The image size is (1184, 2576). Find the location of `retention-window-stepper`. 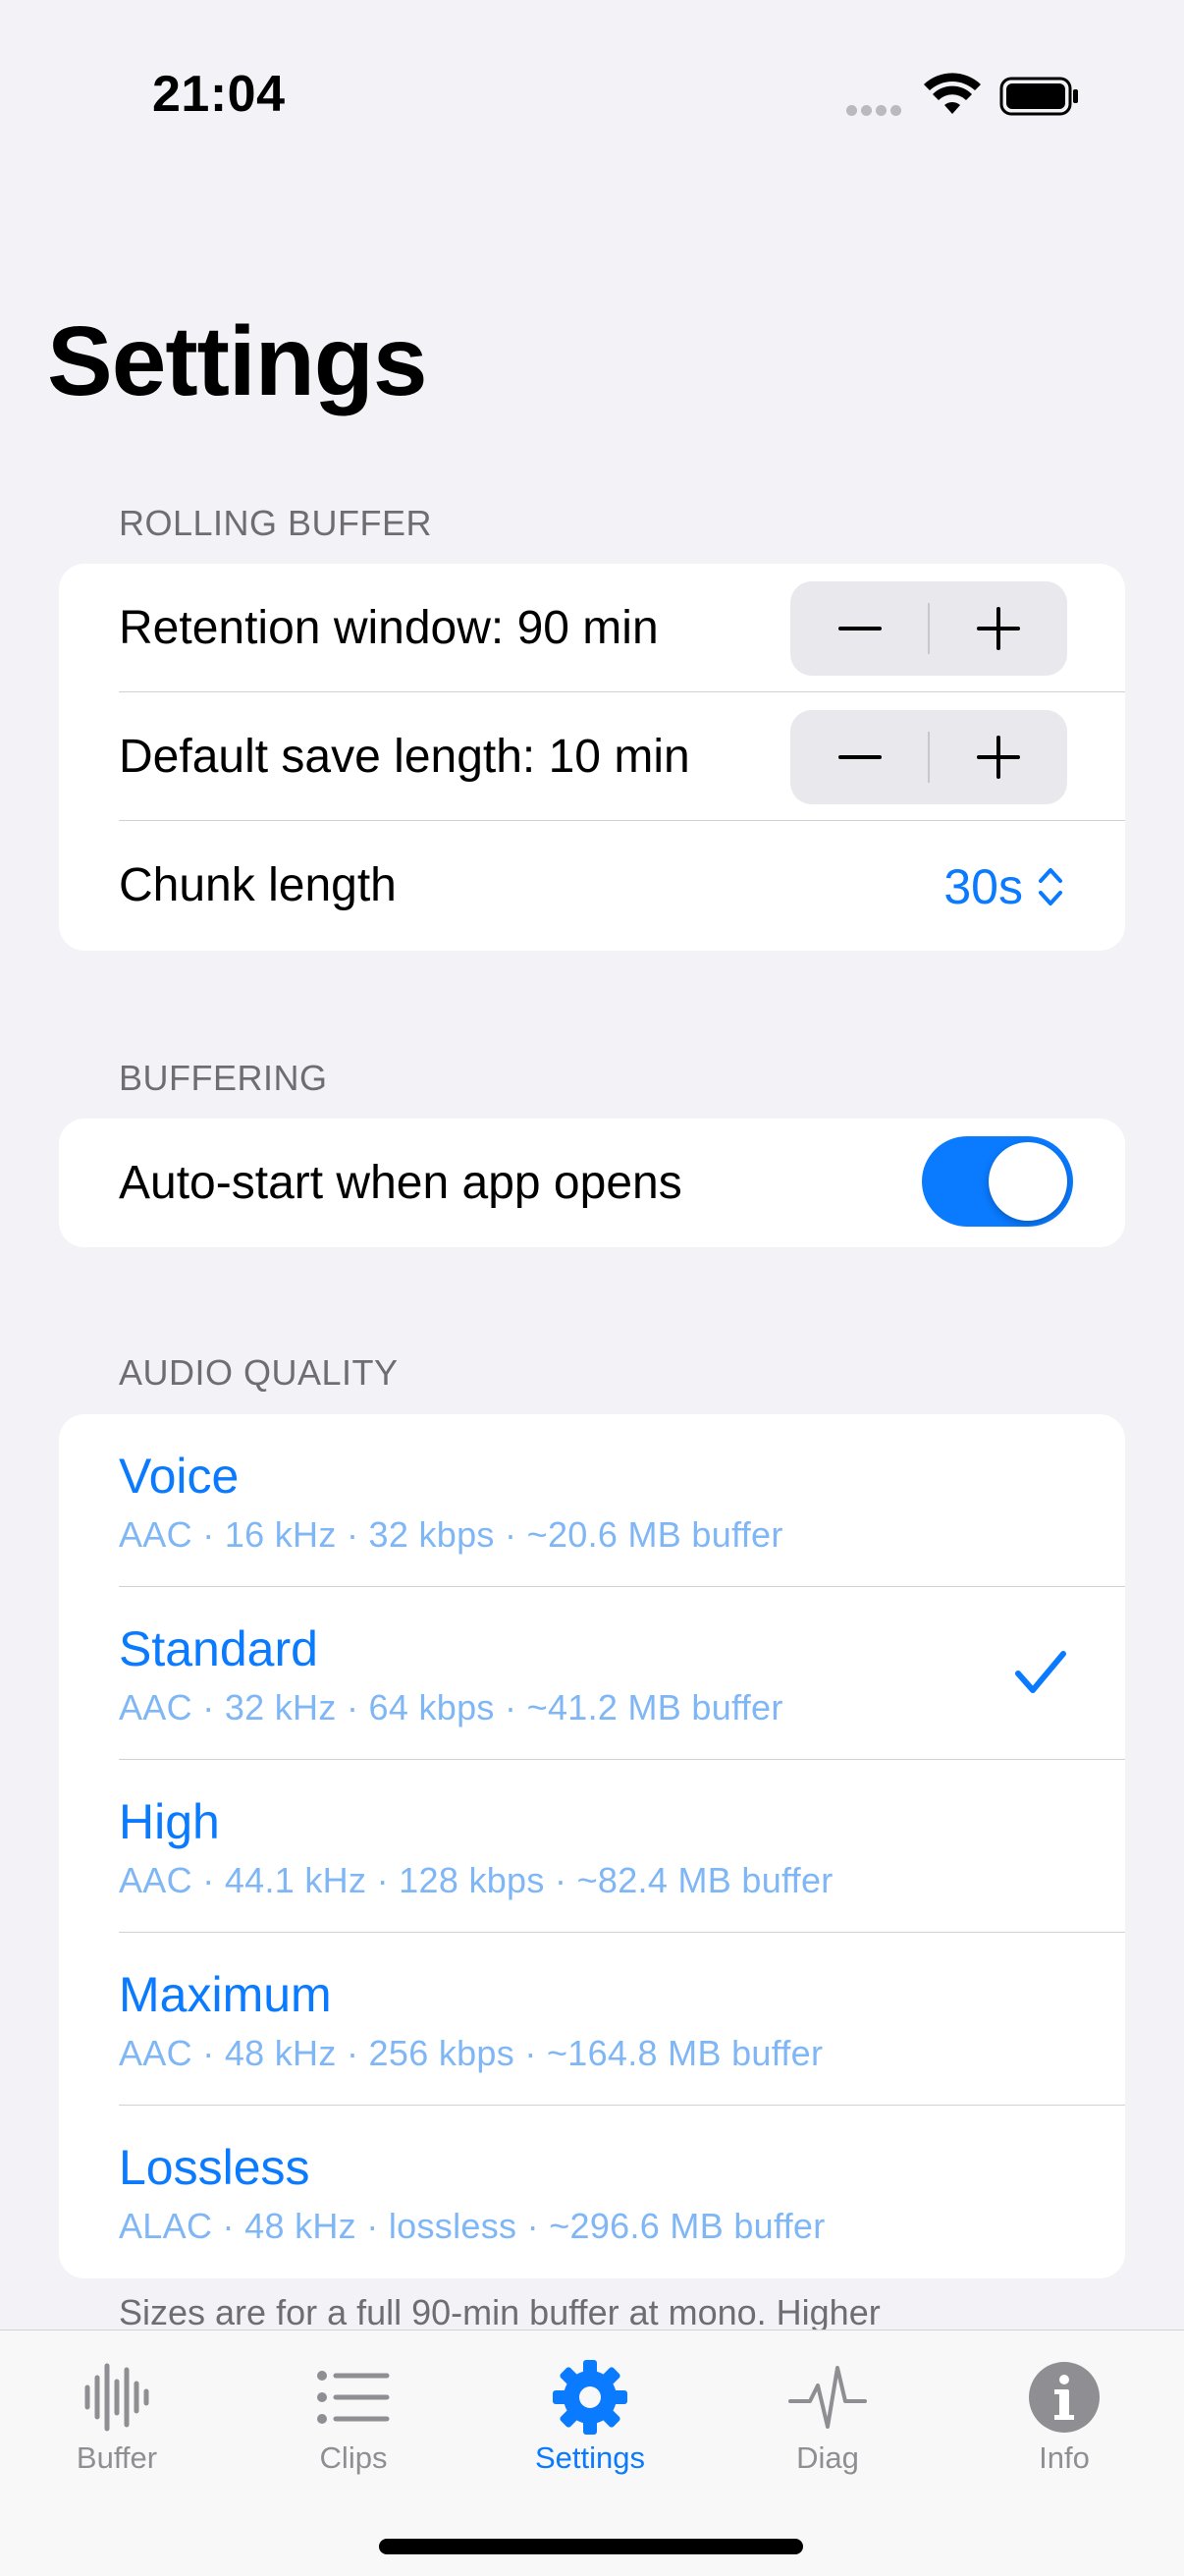

retention-window-stepper is located at coordinates (928, 629).